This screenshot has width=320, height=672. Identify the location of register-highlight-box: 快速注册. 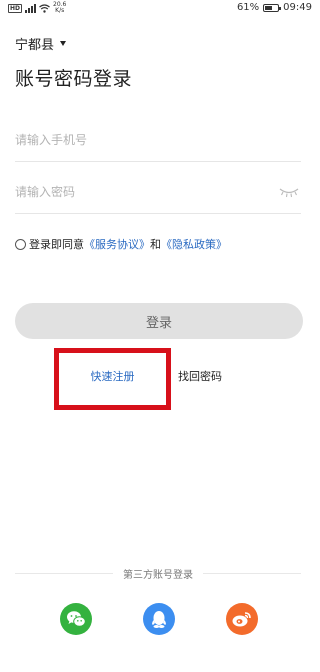
(112, 379).